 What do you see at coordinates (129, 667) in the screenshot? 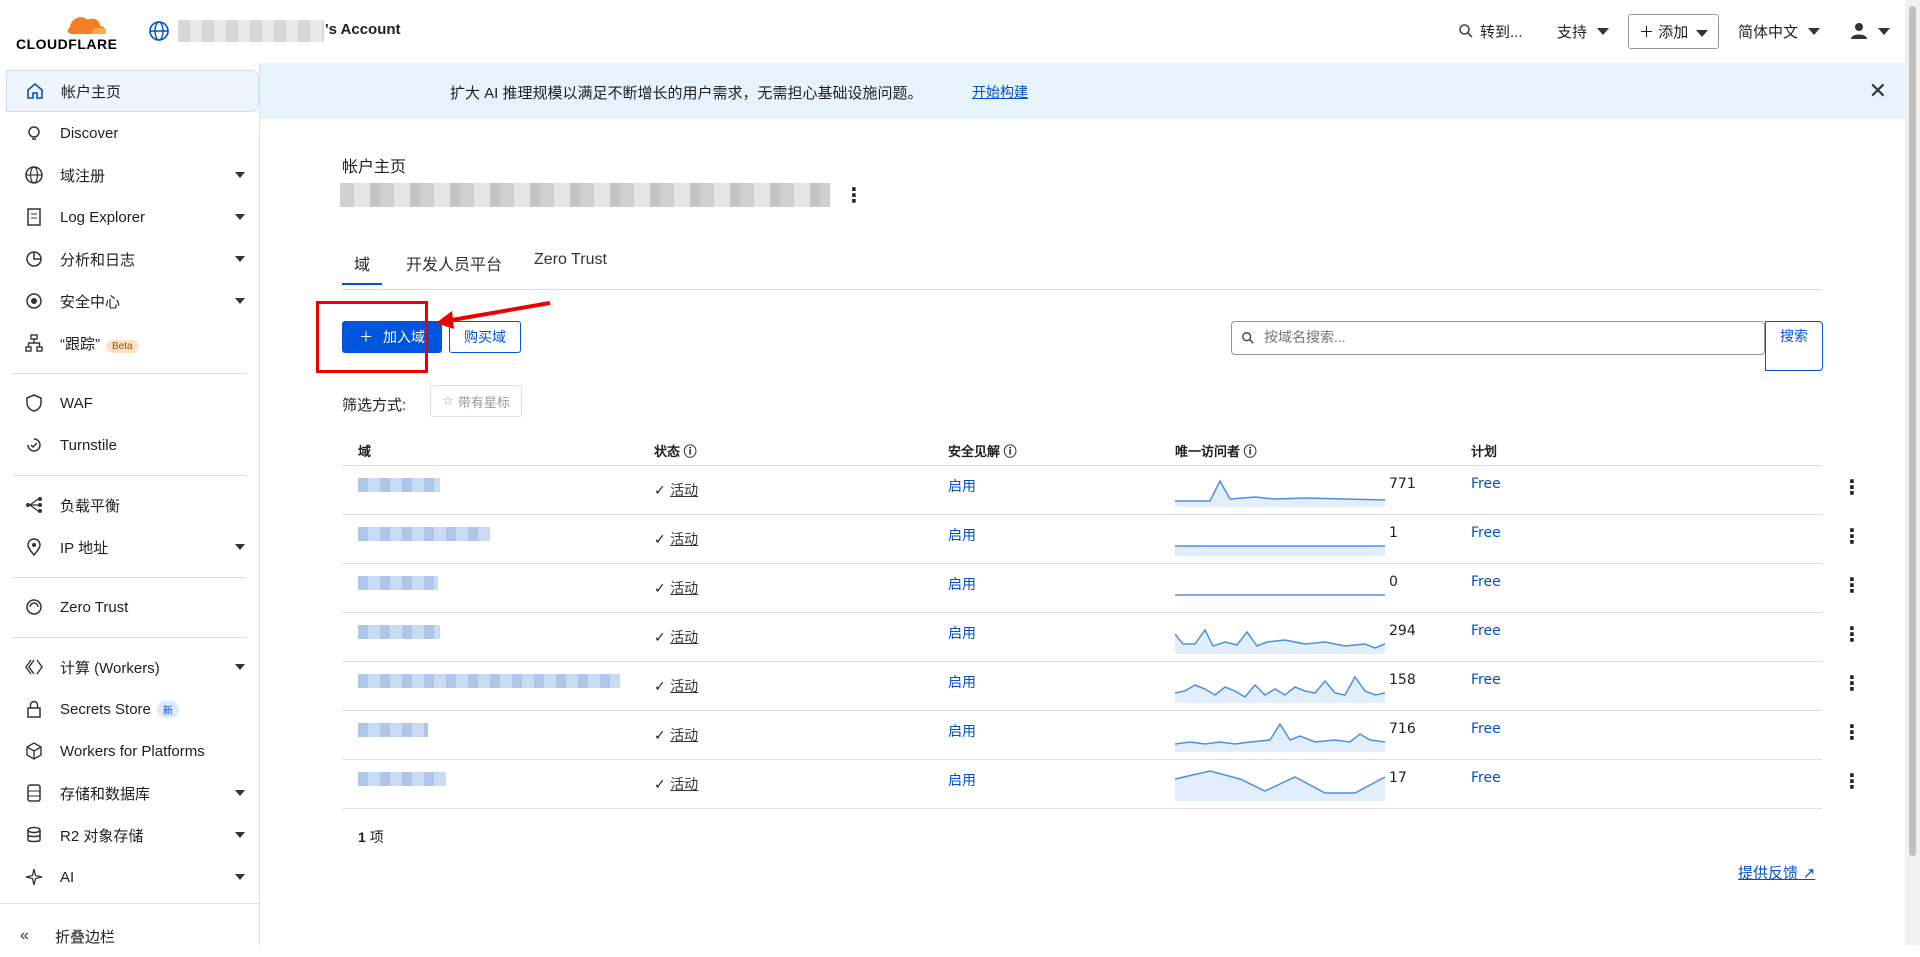
I see `sidebar-item-workers: 计算 (Workers)` at bounding box center [129, 667].